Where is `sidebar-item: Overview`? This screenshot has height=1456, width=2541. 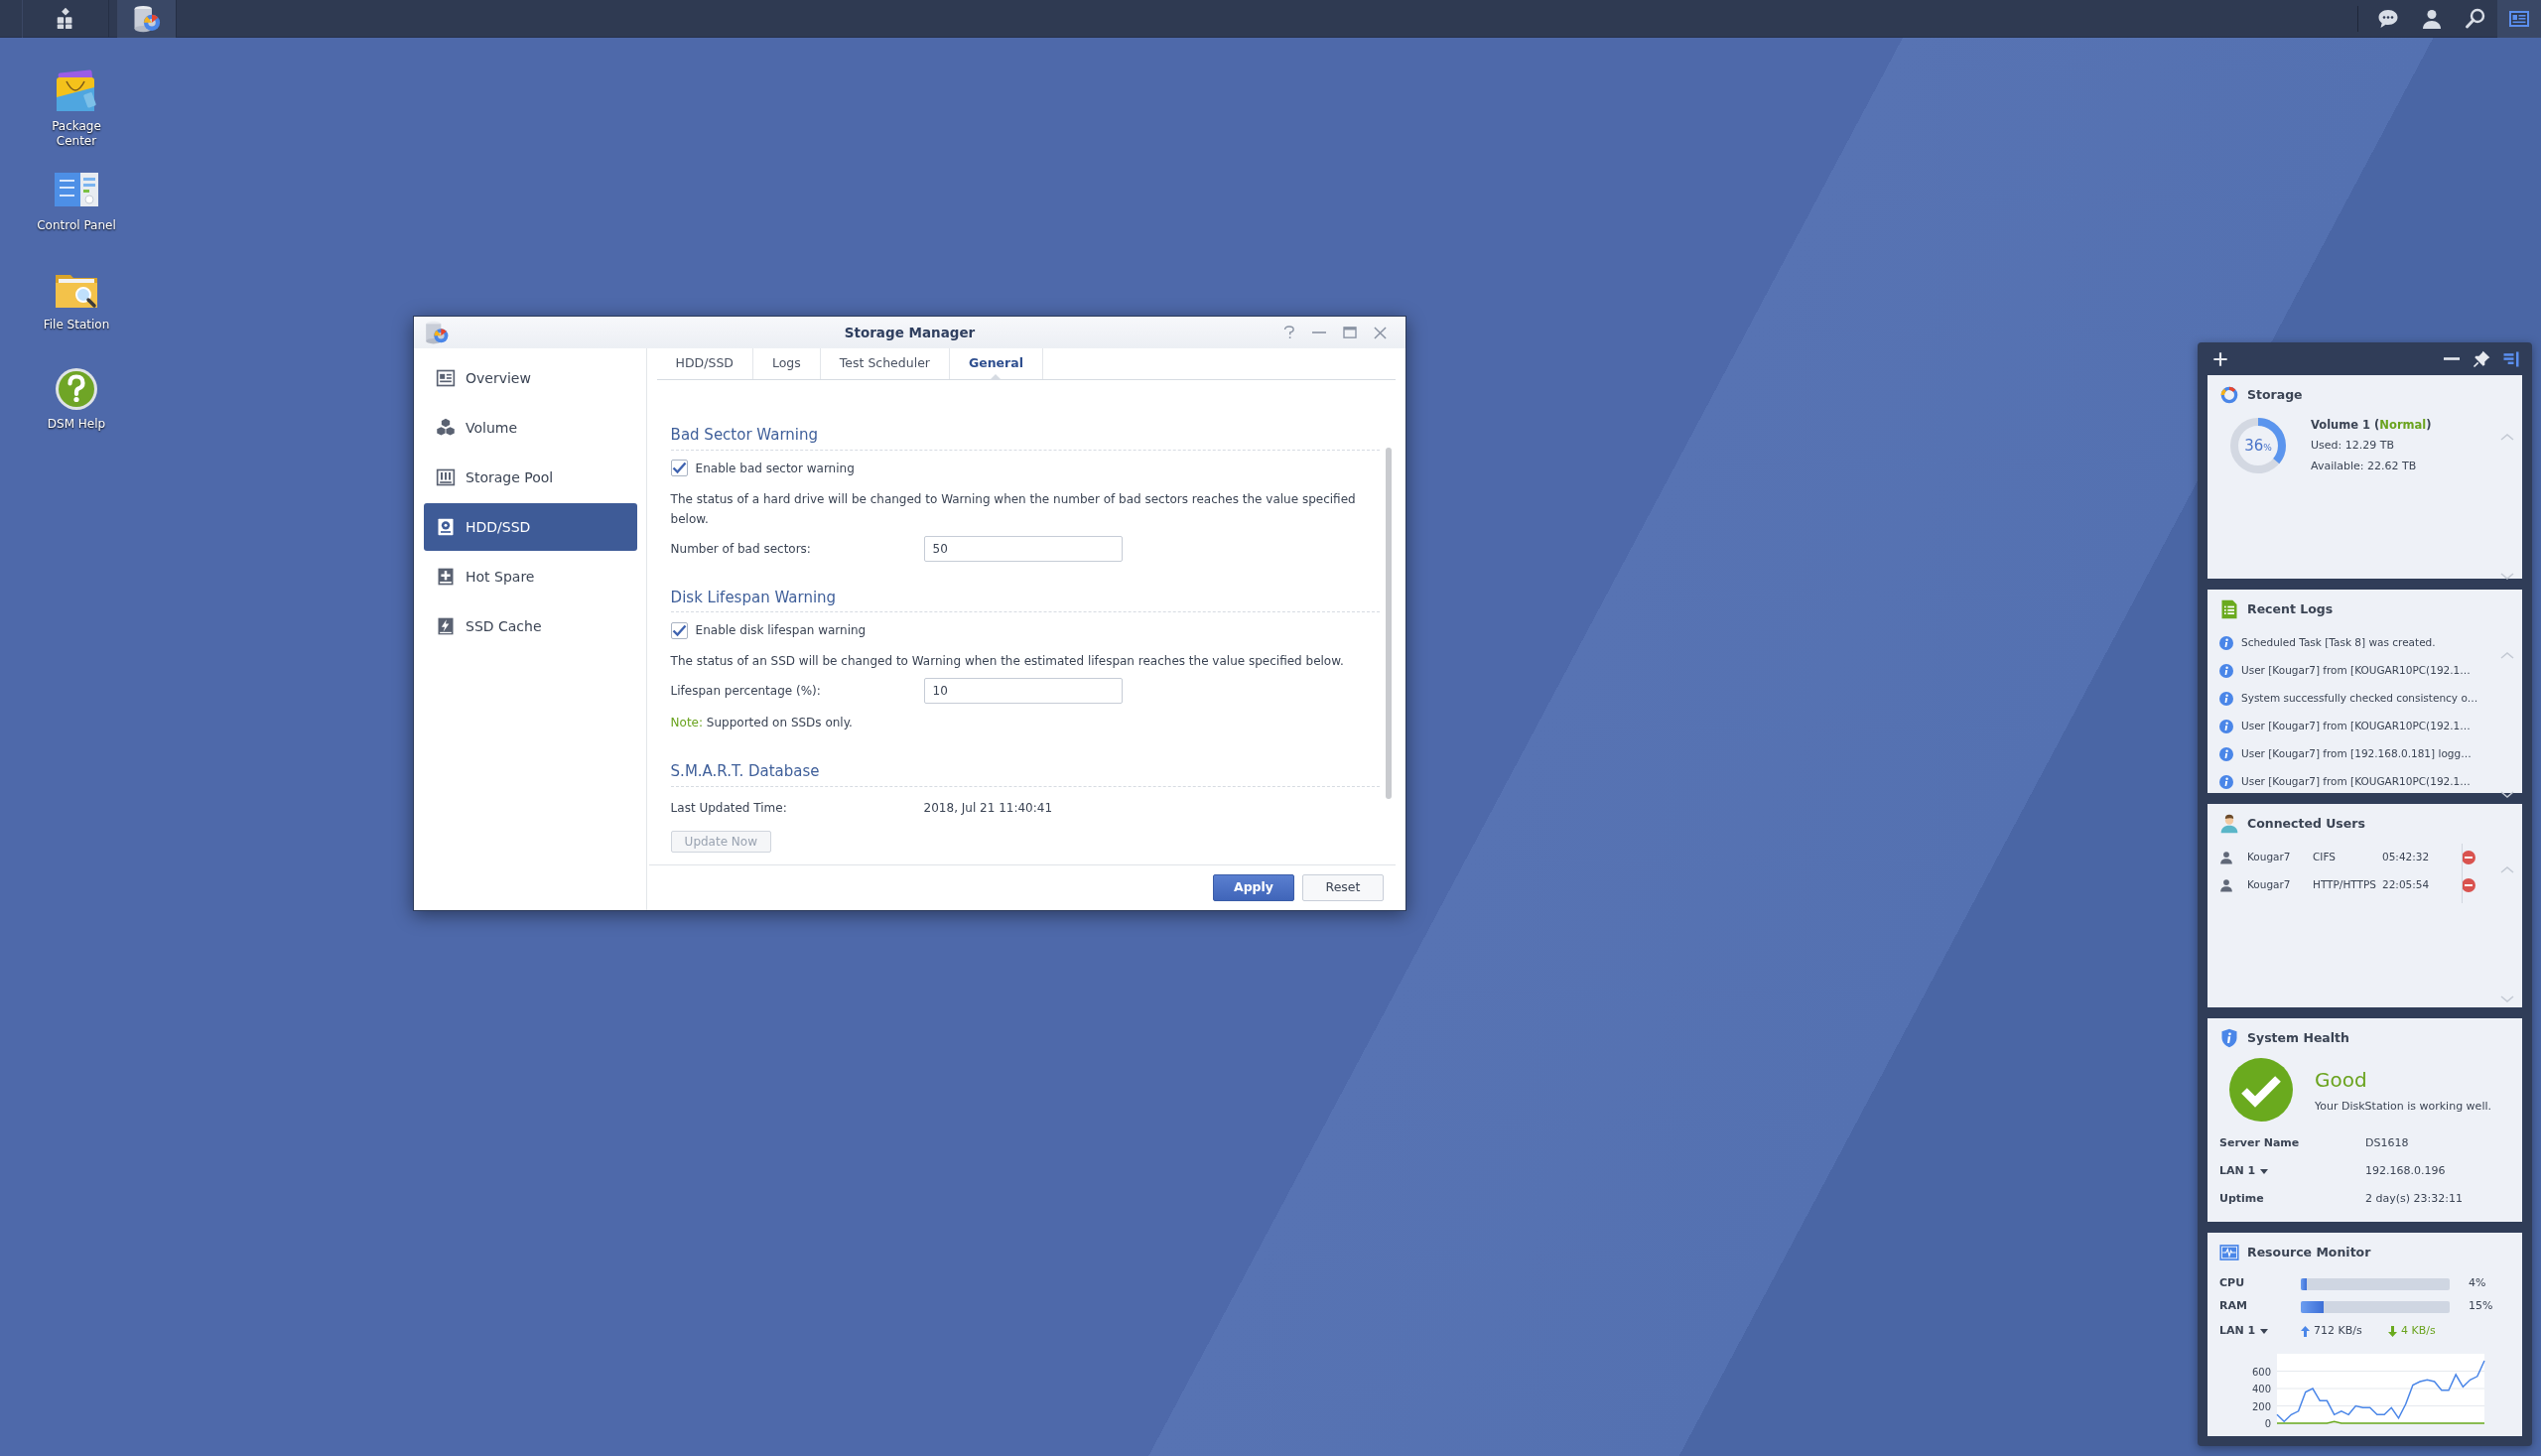 sidebar-item: Overview is located at coordinates (530, 378).